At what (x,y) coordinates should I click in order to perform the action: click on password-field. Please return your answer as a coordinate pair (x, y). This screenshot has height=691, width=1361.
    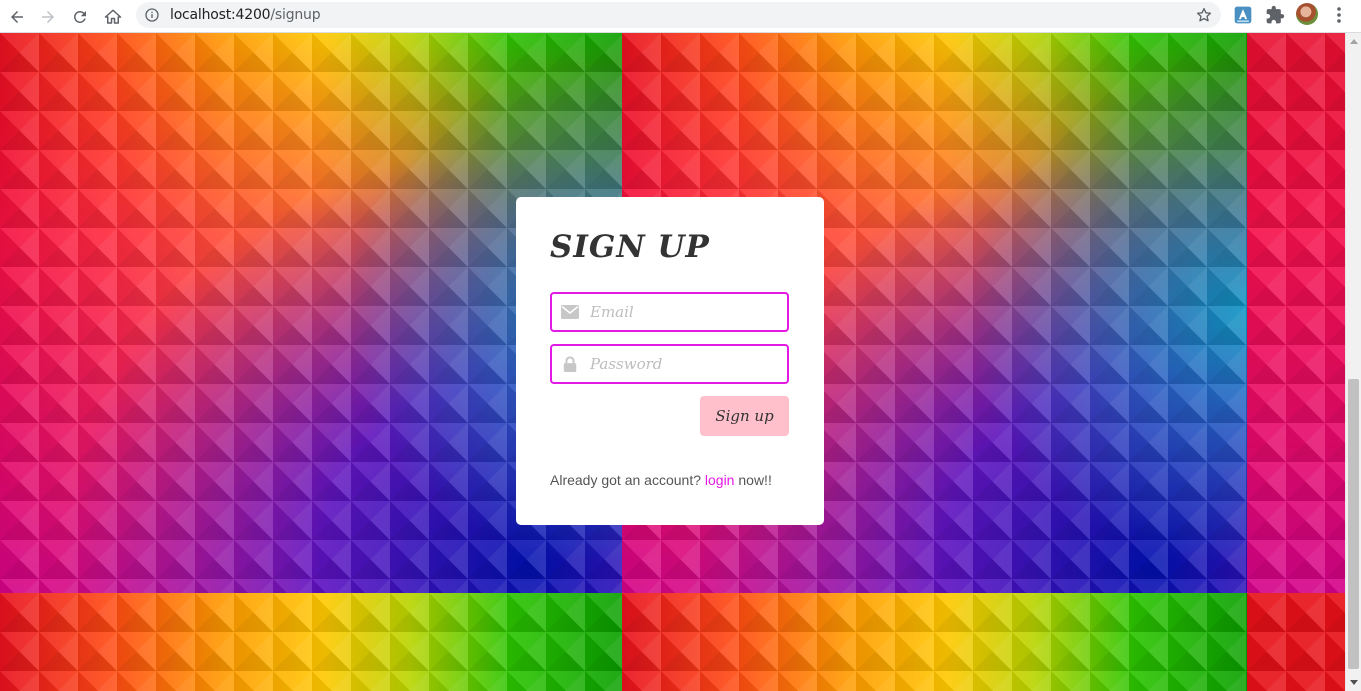
    Looking at the image, I should click on (669, 364).